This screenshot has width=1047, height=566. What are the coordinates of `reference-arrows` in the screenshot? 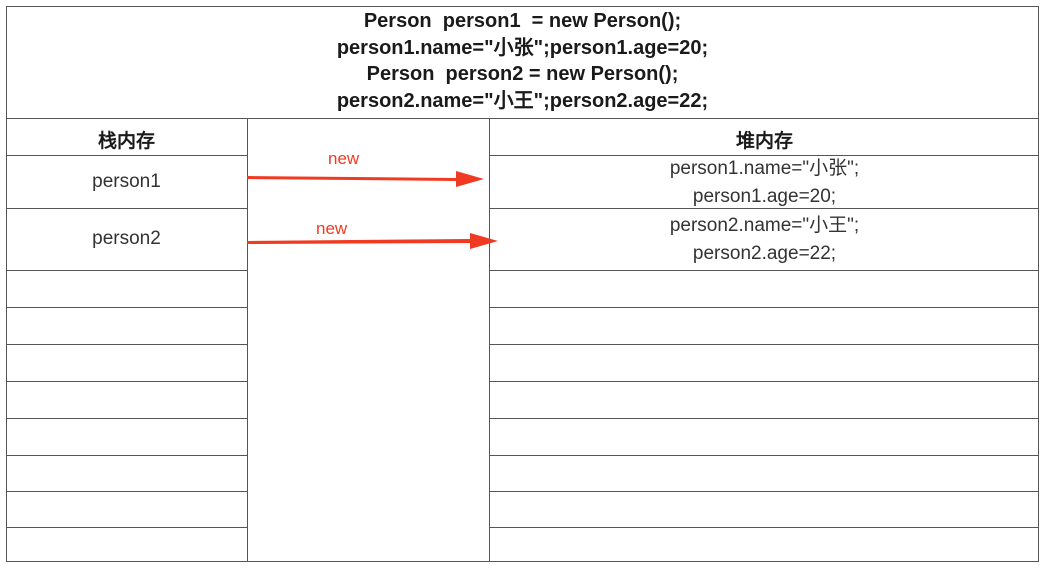 It's located at (372, 210).